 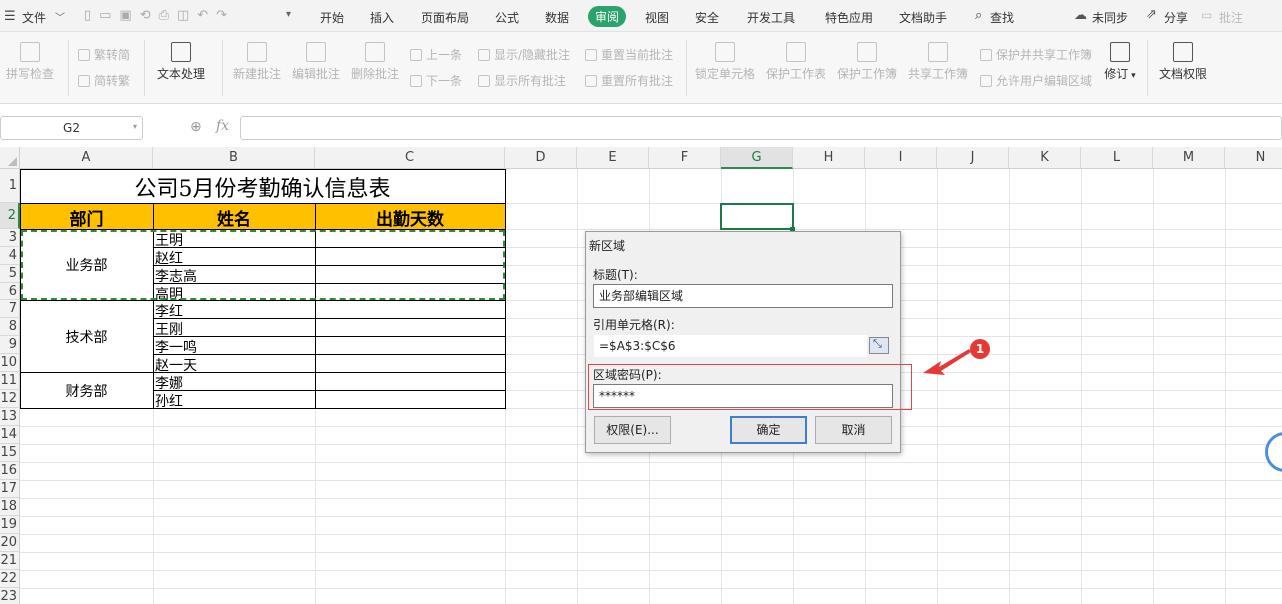 I want to click on name-cell: 王刚, so click(x=169, y=329).